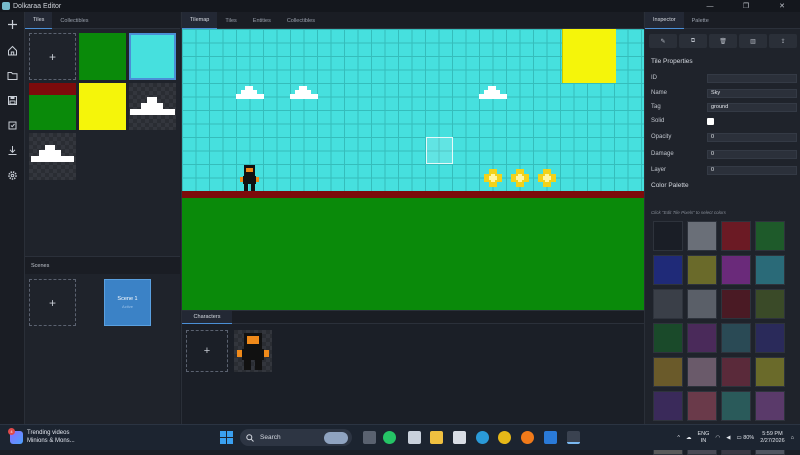 This screenshot has height=455, width=800. Describe the element at coordinates (753, 41) in the screenshot. I see `layers-icon: ▥` at that location.